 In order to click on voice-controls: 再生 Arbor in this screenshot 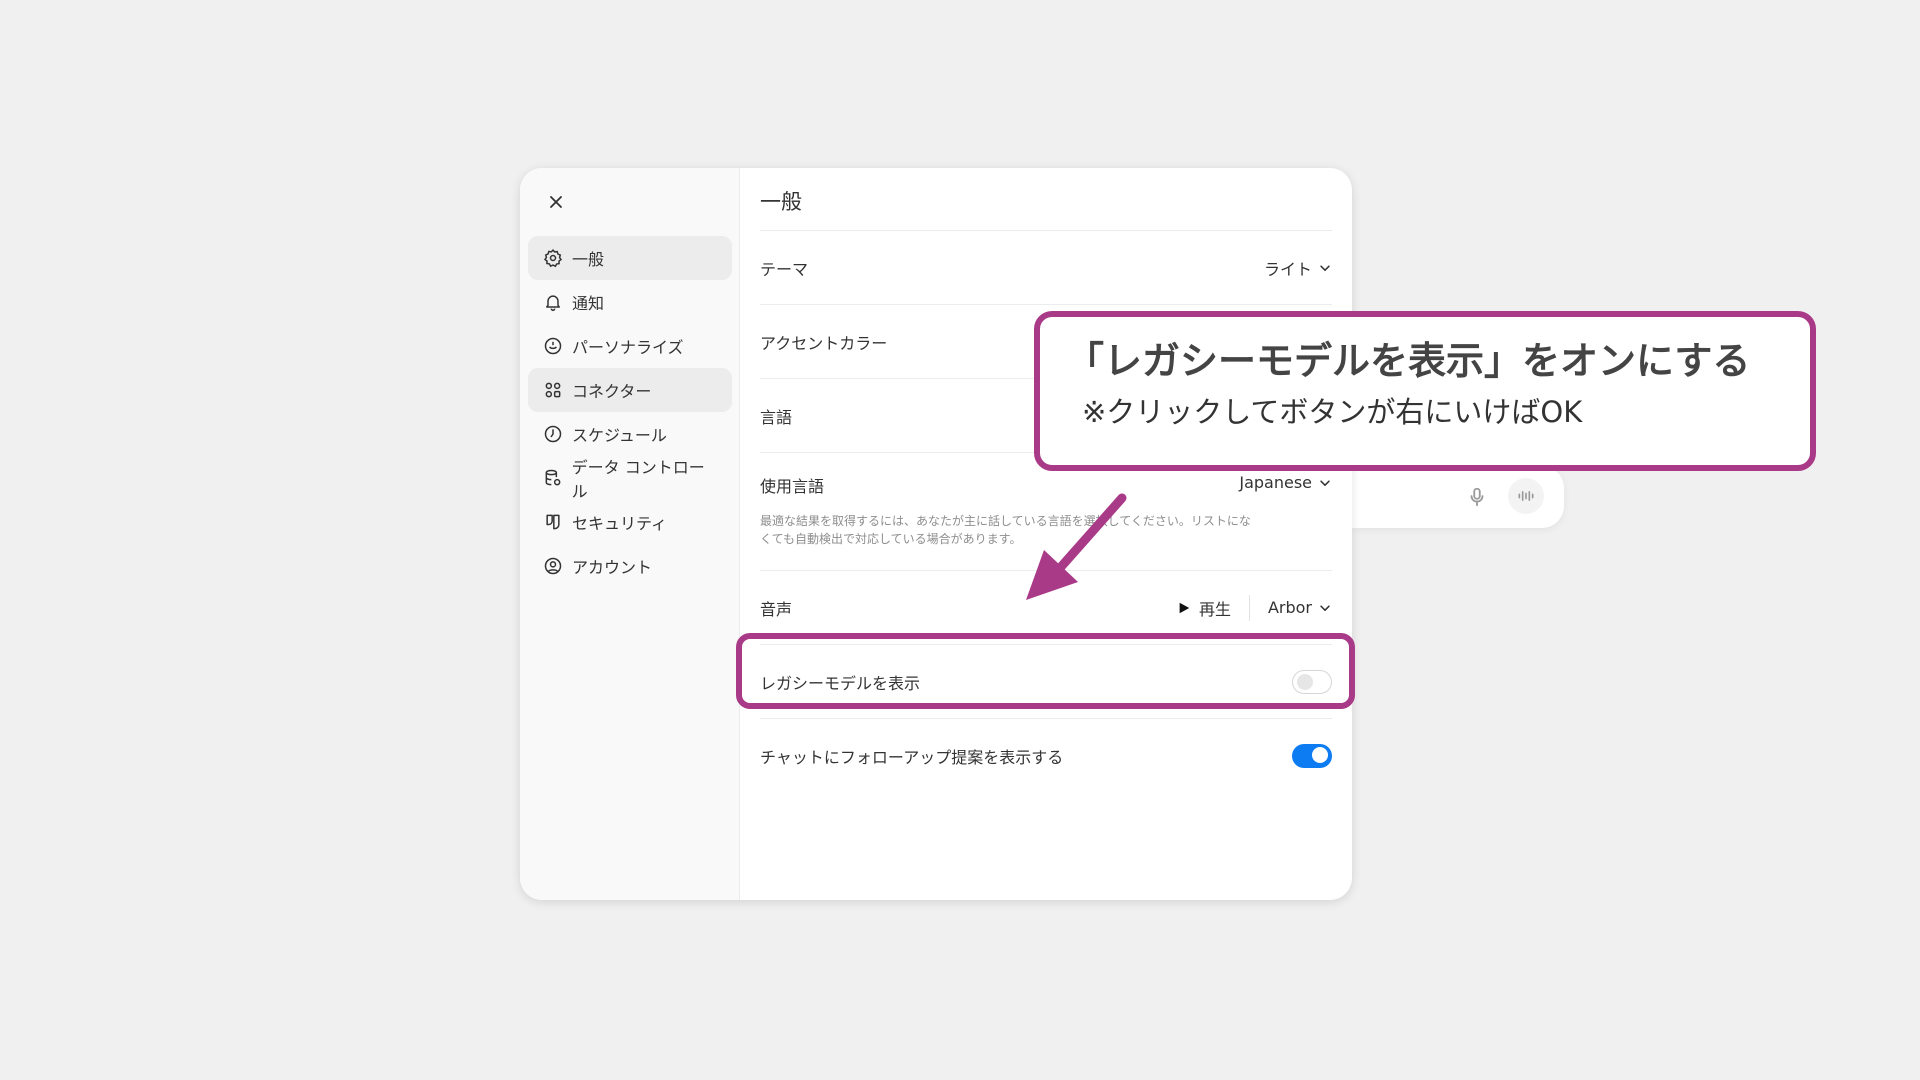, I will do `click(1254, 607)`.